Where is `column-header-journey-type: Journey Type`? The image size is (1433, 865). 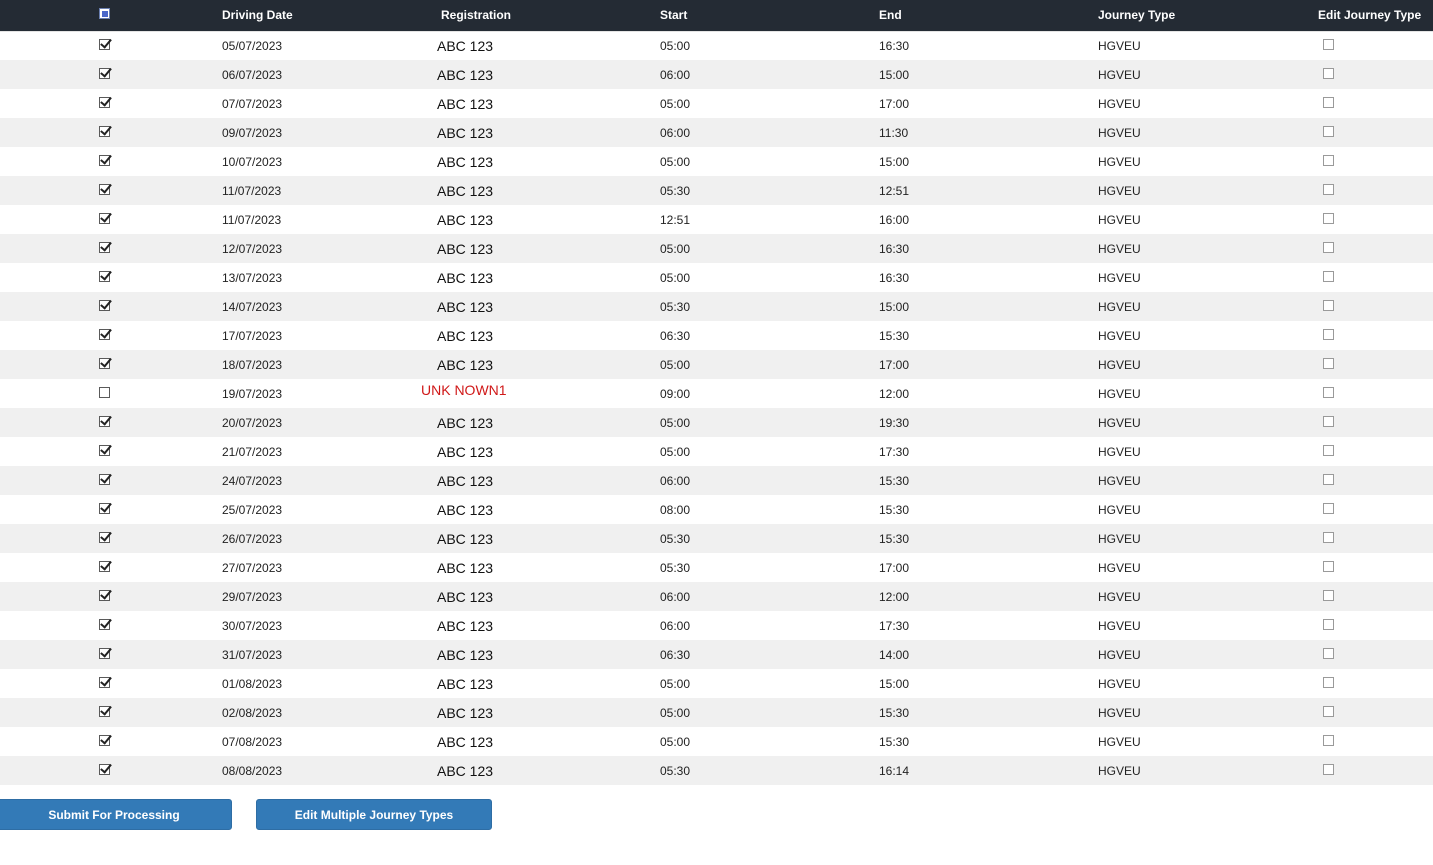
column-header-journey-type: Journey Type is located at coordinates (1136, 15).